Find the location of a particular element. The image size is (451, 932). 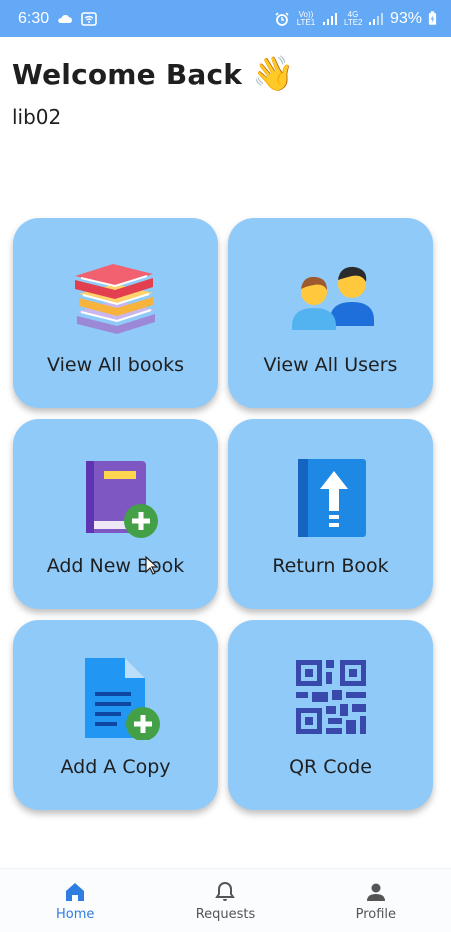

nav-label-requests: Requests is located at coordinates (225, 914).